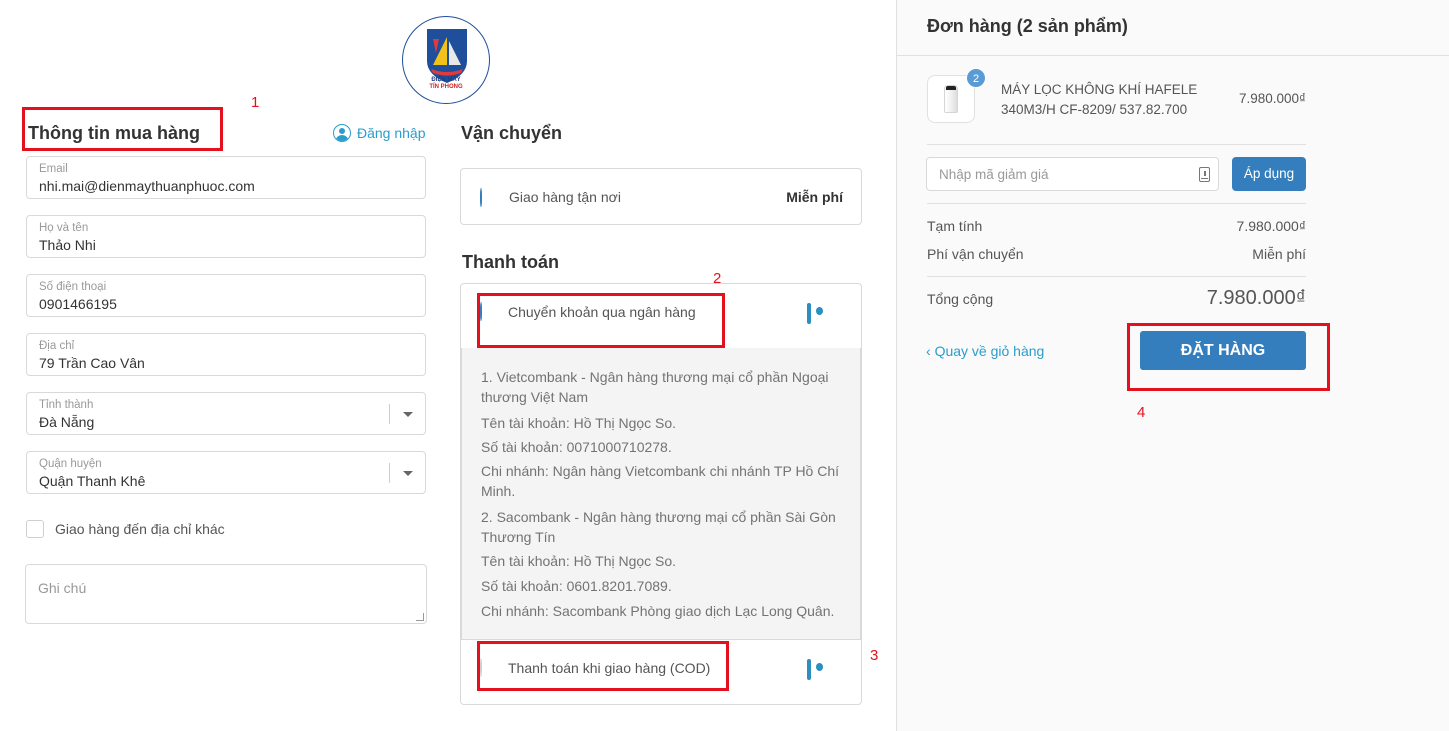  I want to click on ship-other-address-checkbox, so click(35, 529).